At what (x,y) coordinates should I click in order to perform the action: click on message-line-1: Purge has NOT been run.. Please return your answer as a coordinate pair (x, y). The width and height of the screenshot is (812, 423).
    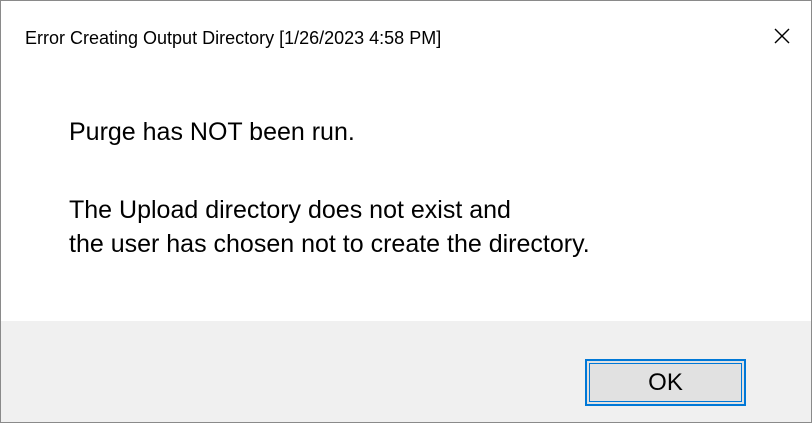
    Looking at the image, I should click on (212, 132).